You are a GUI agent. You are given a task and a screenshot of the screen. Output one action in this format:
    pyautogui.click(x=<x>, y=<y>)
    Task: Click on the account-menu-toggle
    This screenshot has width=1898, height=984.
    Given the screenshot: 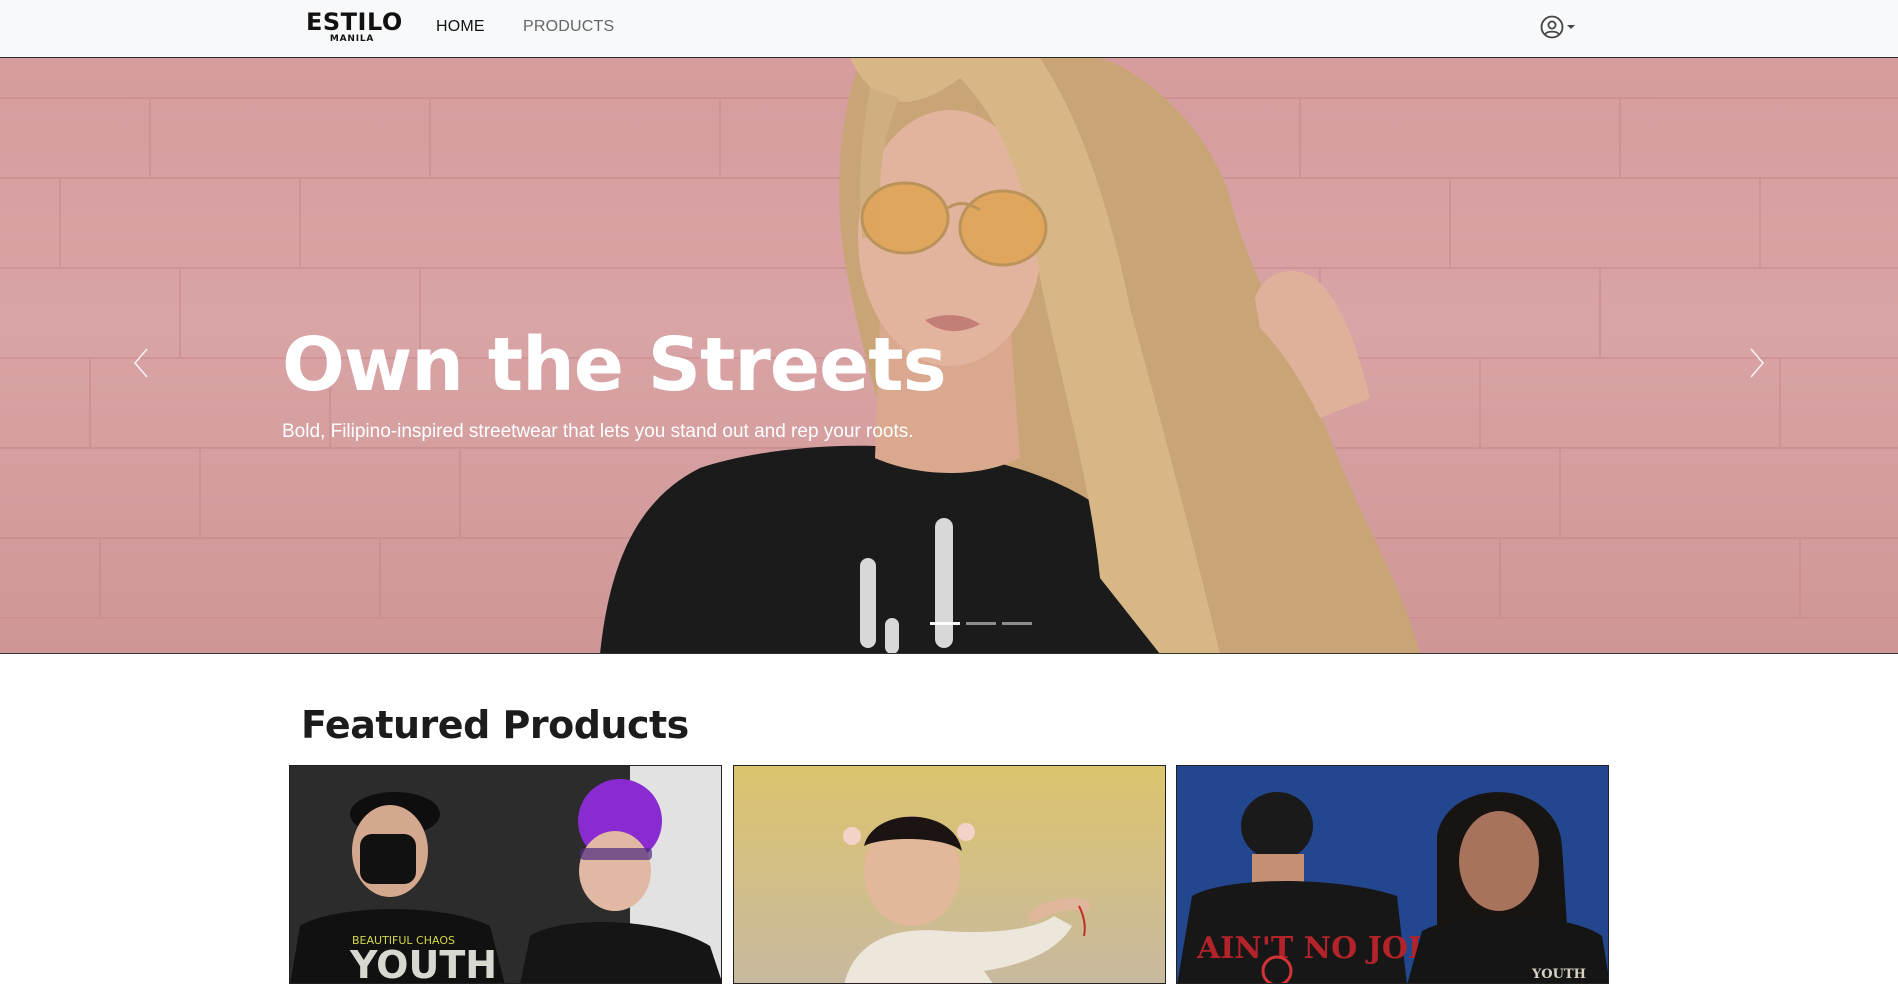 What is the action you would take?
    pyautogui.click(x=1560, y=27)
    